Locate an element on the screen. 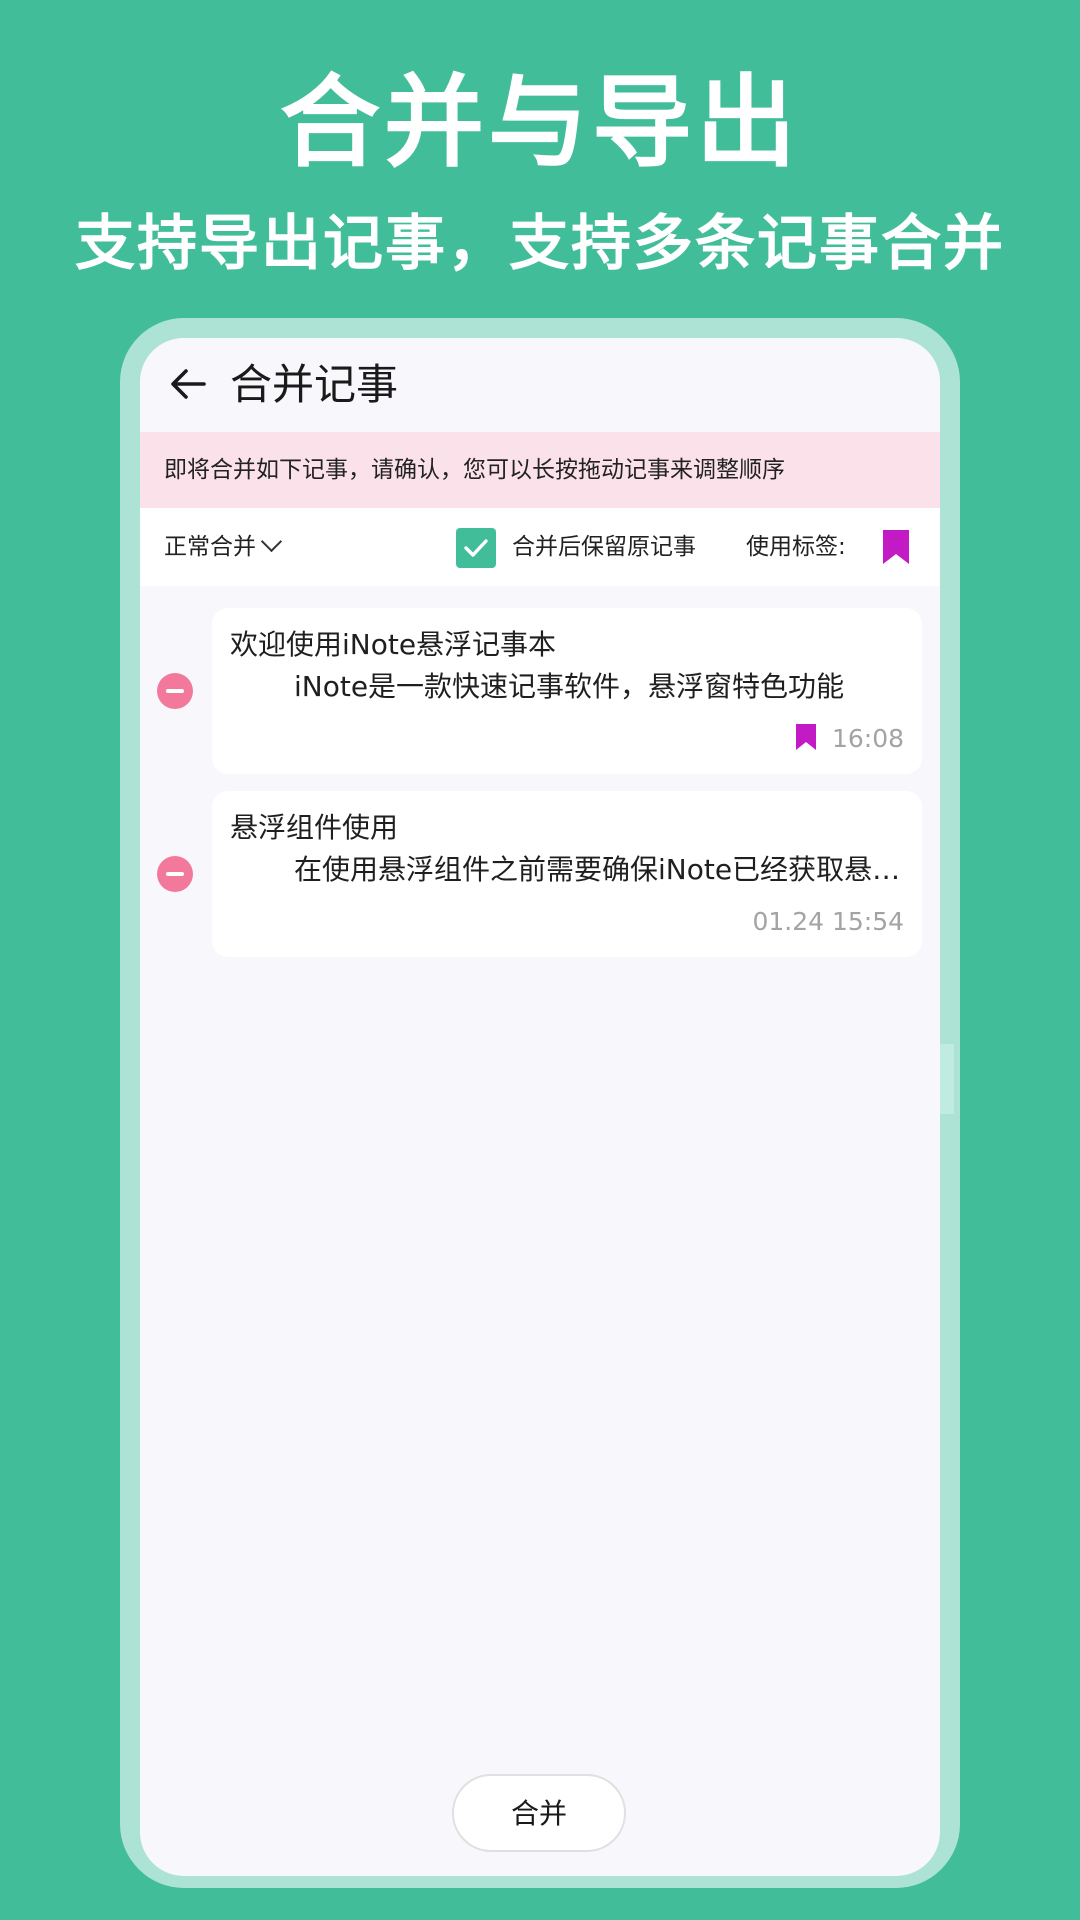 The height and width of the screenshot is (1920, 1080). page-title: 合并记事 is located at coordinates (314, 384).